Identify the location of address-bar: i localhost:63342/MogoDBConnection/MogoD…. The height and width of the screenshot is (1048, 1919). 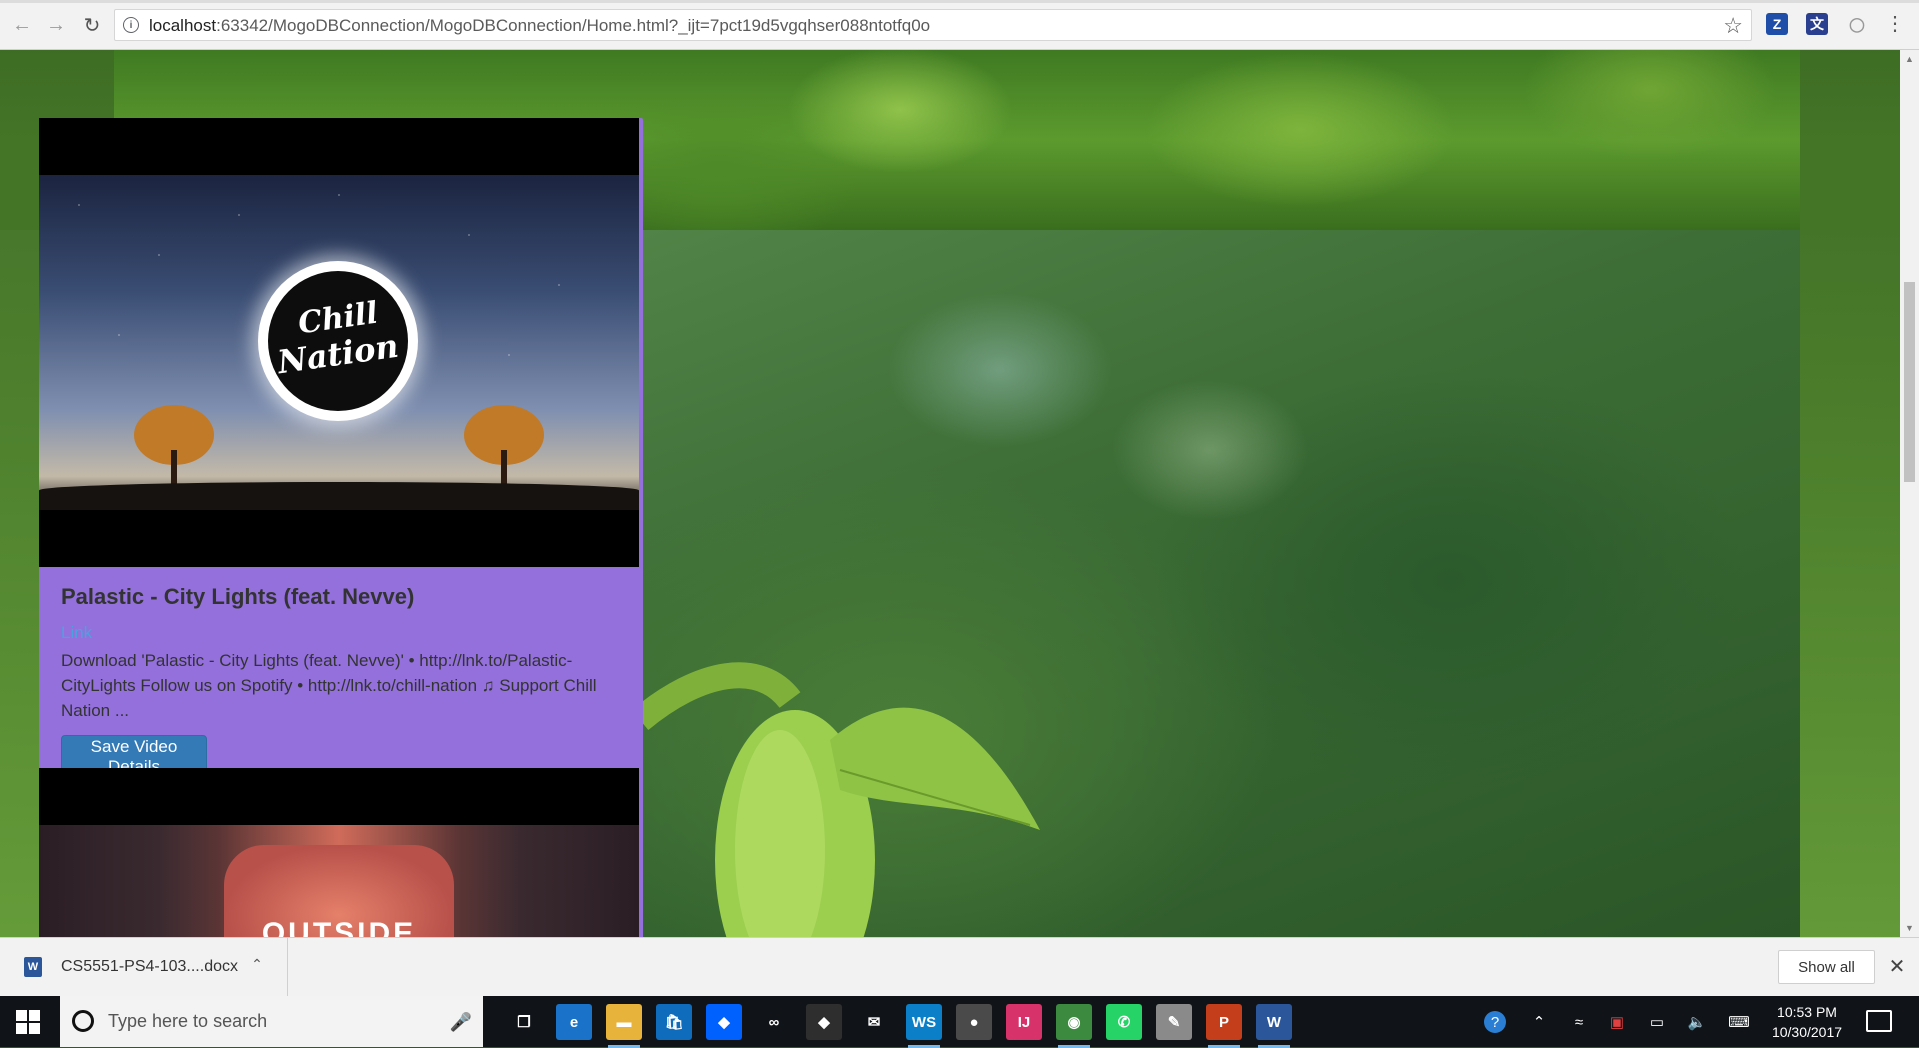
(933, 25).